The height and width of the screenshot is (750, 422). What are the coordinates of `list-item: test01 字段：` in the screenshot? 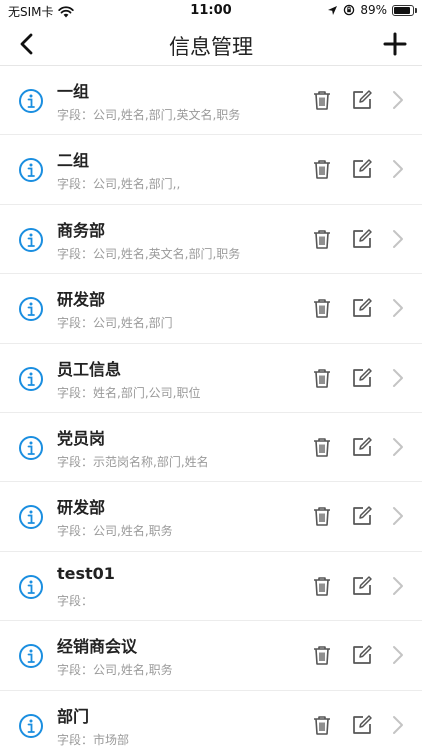 It's located at (211, 587).